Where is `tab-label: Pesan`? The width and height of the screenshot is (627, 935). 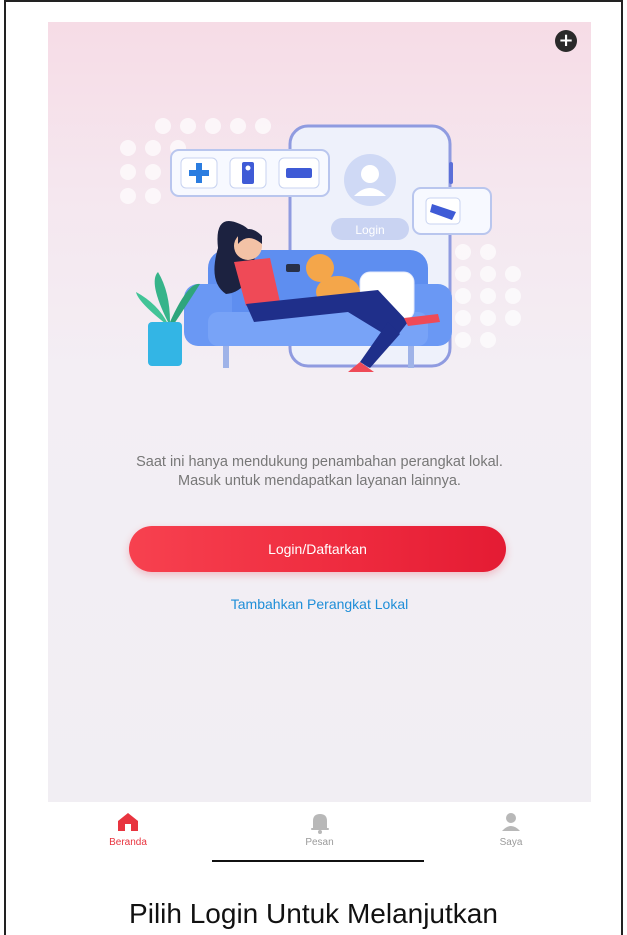 tab-label: Pesan is located at coordinates (319, 842).